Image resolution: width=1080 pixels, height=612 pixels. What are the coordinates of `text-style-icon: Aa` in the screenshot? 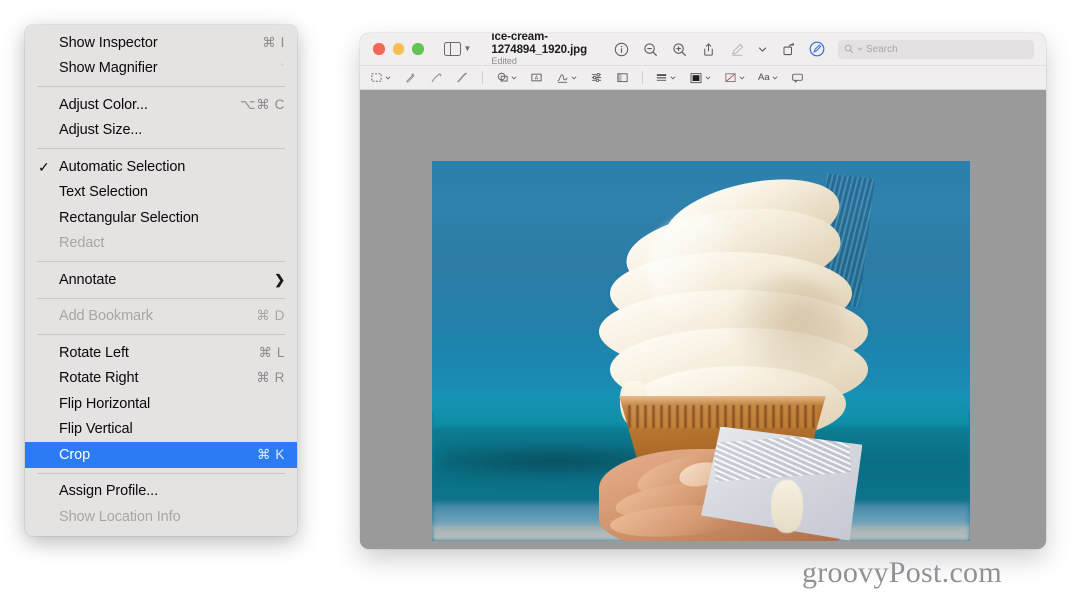 It's located at (768, 77).